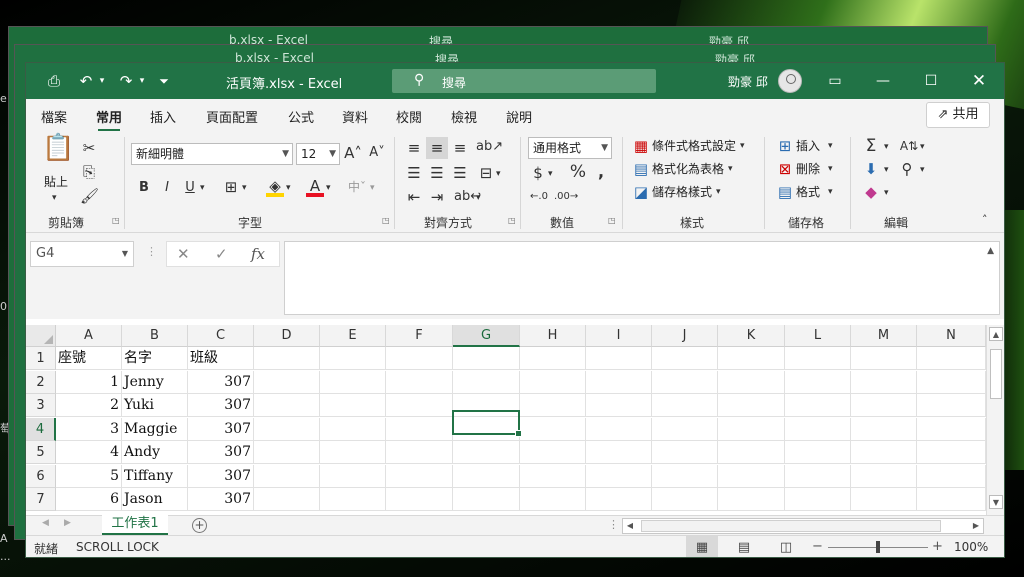 The height and width of the screenshot is (577, 1024). Describe the element at coordinates (89, 499) in the screenshot. I see `table-cell: 6` at that location.